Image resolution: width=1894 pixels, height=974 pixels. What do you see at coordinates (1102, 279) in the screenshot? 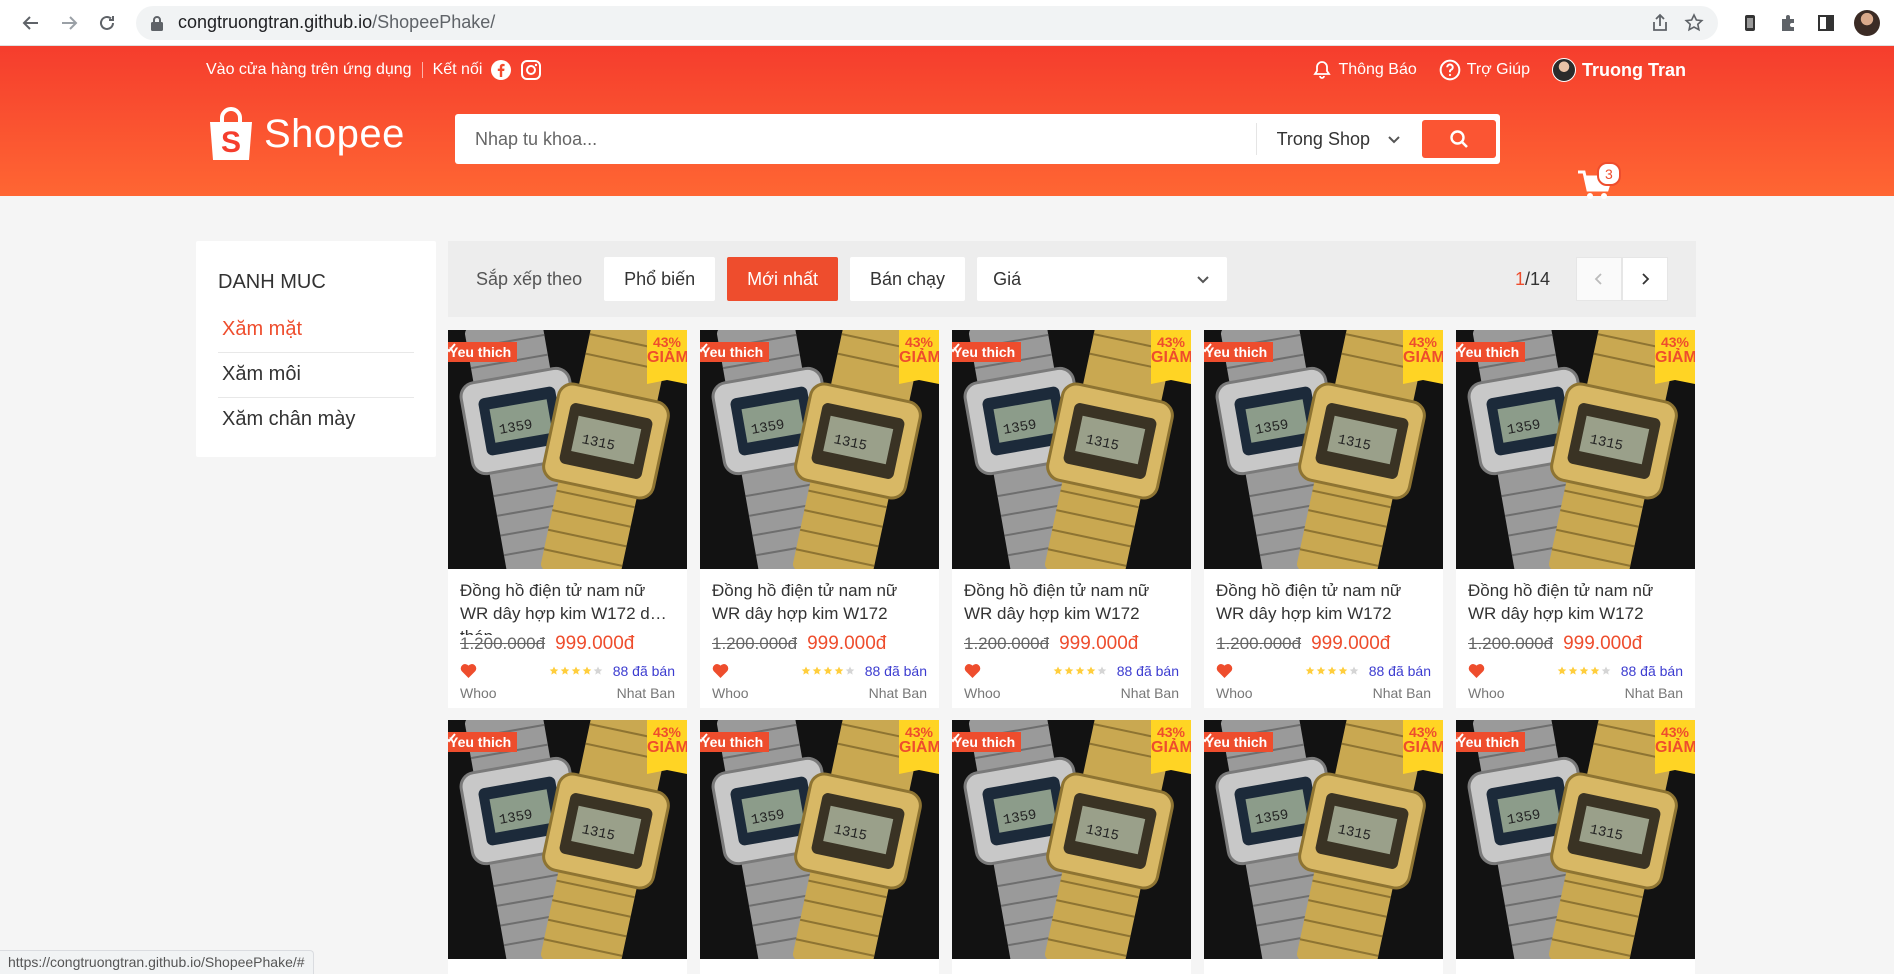
I see `price-sort-select: Giá` at bounding box center [1102, 279].